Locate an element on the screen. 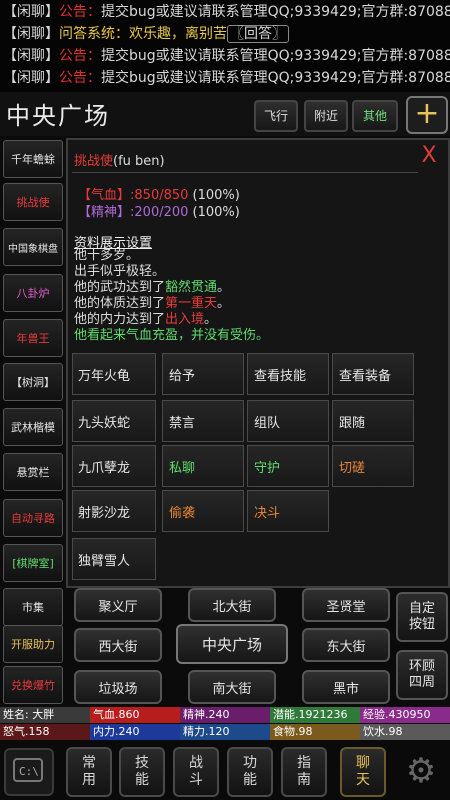 This screenshot has width=450, height=800. settings-icon: ⚙ is located at coordinates (421, 771).